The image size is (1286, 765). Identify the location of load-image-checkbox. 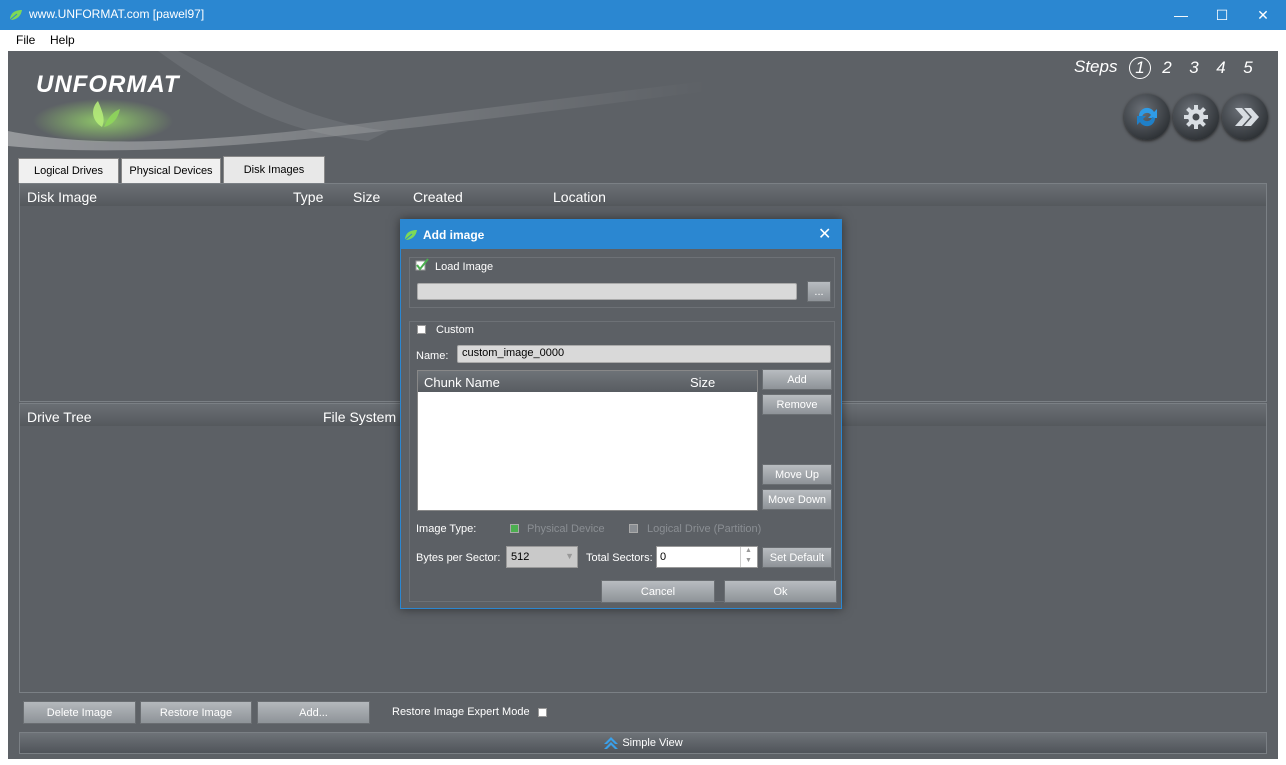
(422, 265).